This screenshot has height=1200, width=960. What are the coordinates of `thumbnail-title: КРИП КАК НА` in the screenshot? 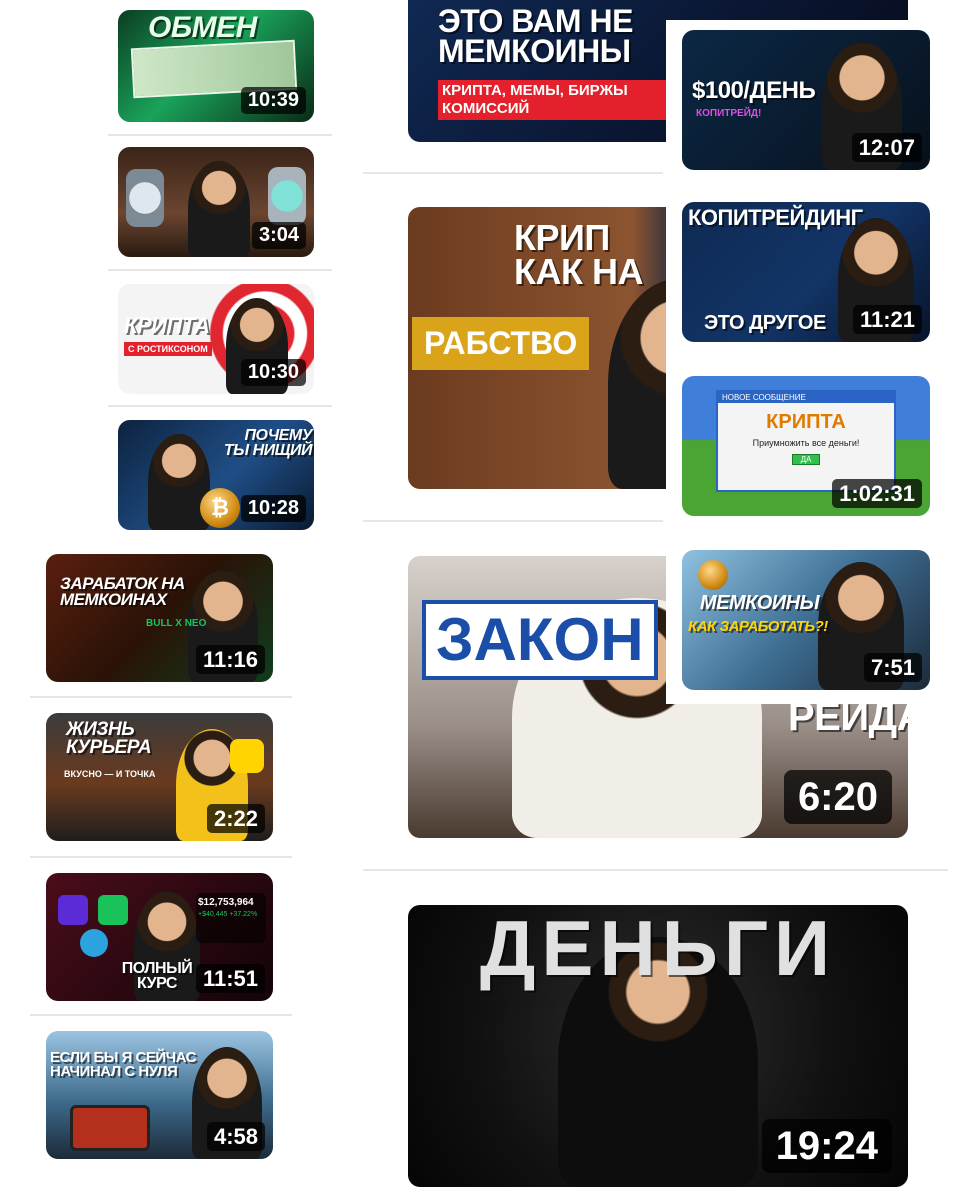 It's located at (578, 255).